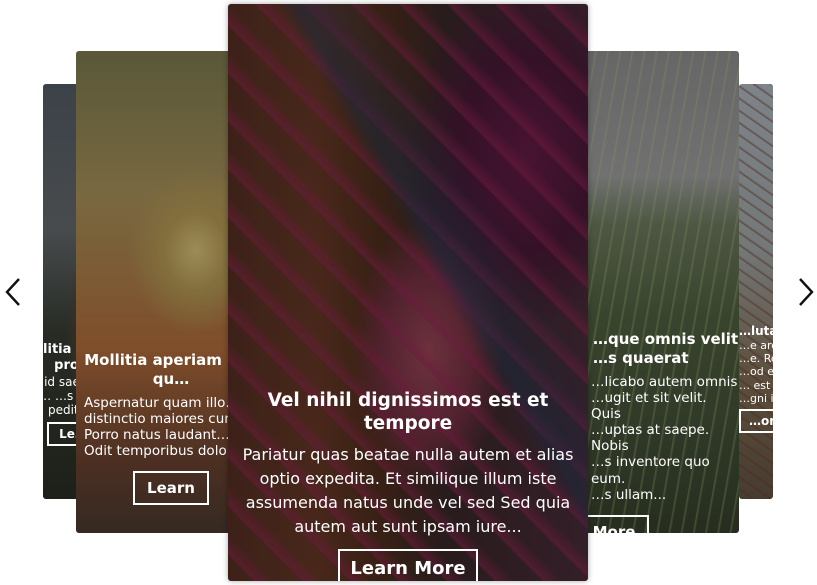 The width and height of the screenshot is (817, 585). What do you see at coordinates (408, 565) in the screenshot?
I see `learn-more-button: Learn More` at bounding box center [408, 565].